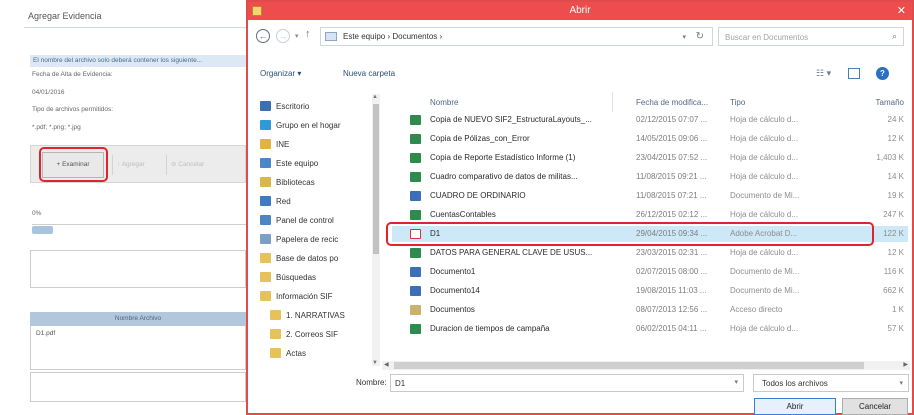 The height and width of the screenshot is (415, 914). What do you see at coordinates (280, 73) in the screenshot?
I see `organize-menu-button: Organizar ▾` at bounding box center [280, 73].